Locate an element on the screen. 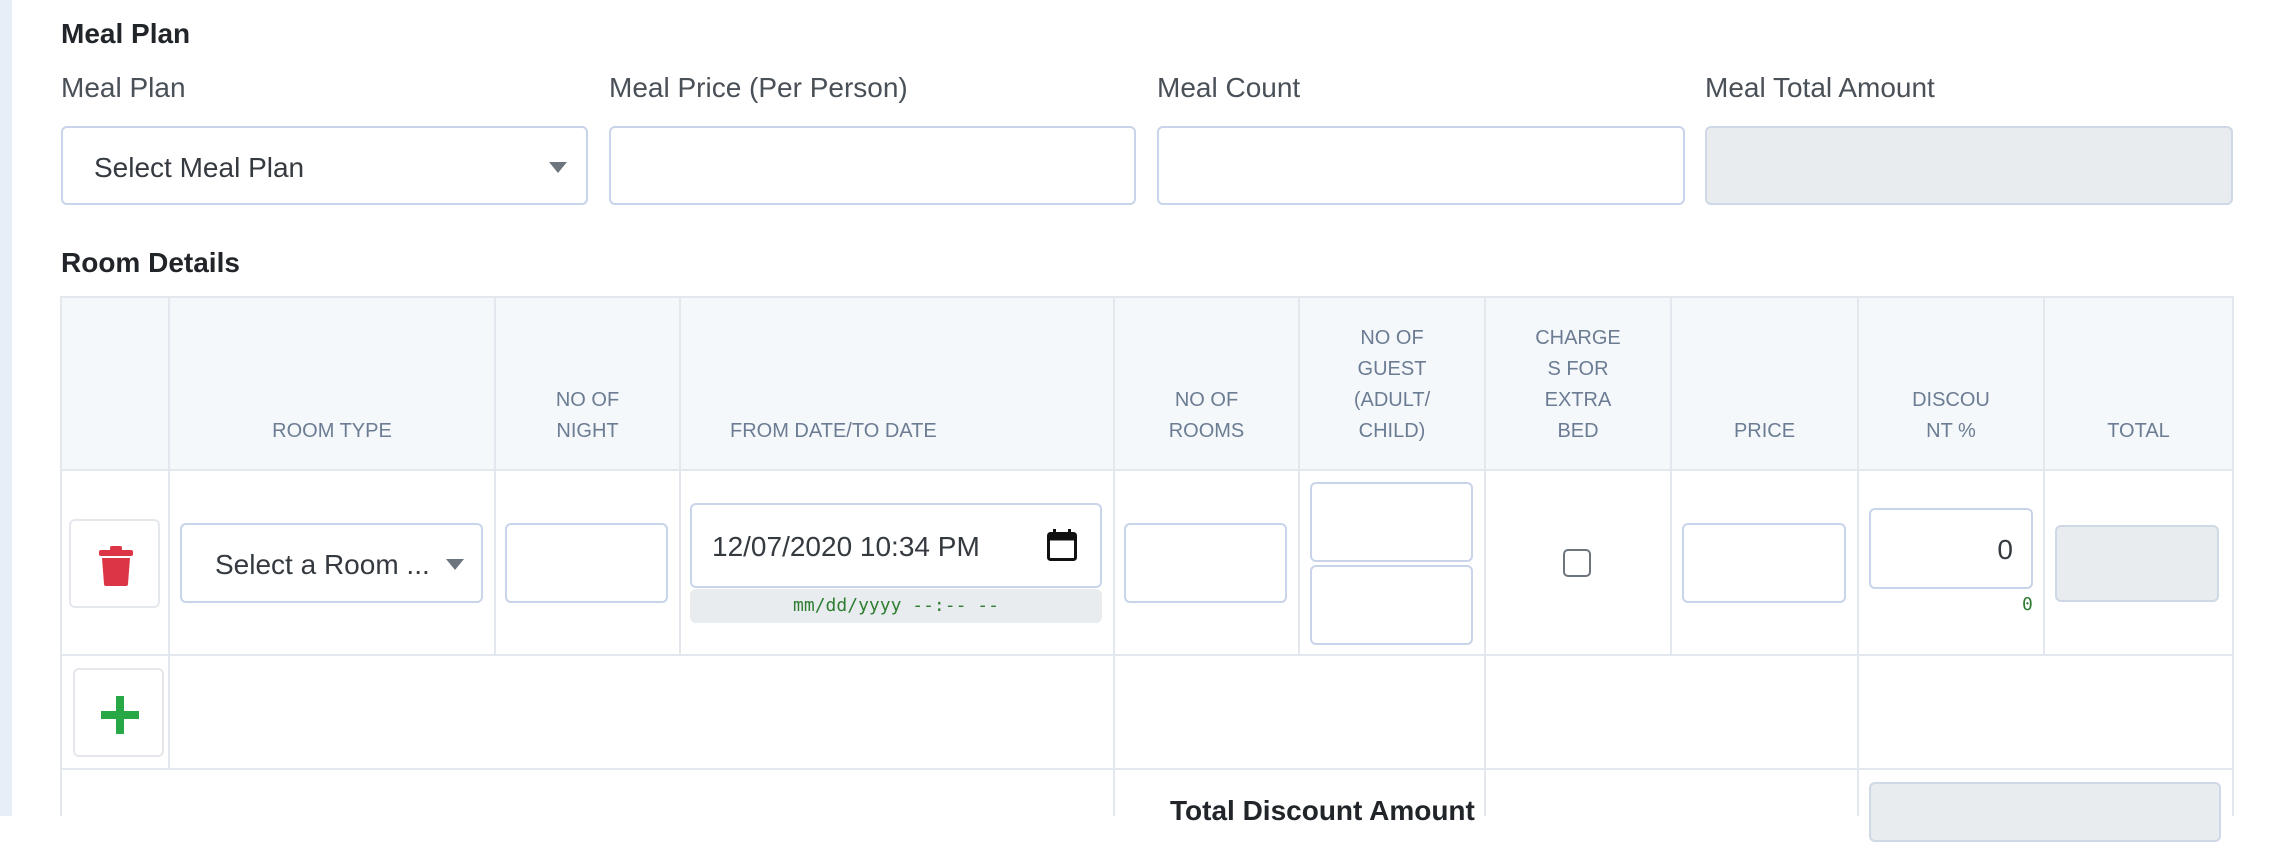 Image resolution: width=2272 pixels, height=842 pixels. datetime-value: 12/07/2020 10:34 PM is located at coordinates (846, 546).